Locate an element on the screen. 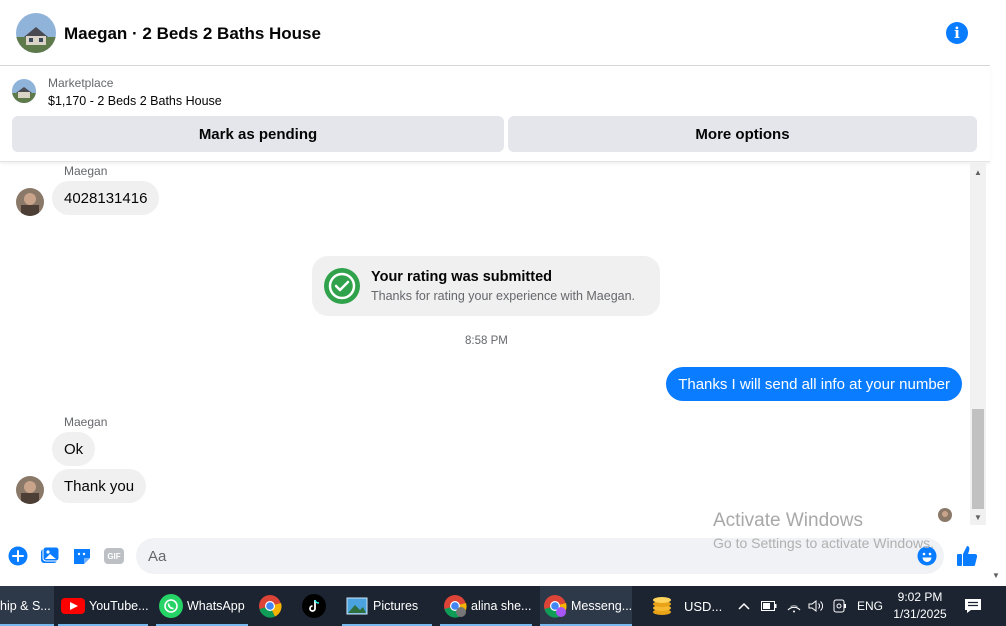 This screenshot has width=1006, height=626. taskbar-item-tiktok is located at coordinates (317, 606).